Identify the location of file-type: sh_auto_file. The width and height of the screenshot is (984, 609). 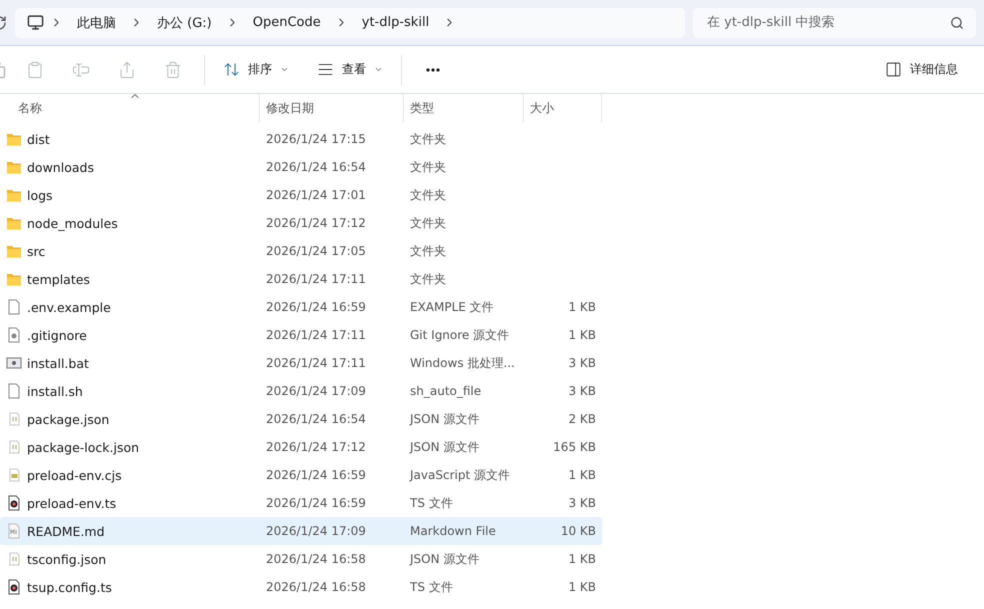
(445, 391).